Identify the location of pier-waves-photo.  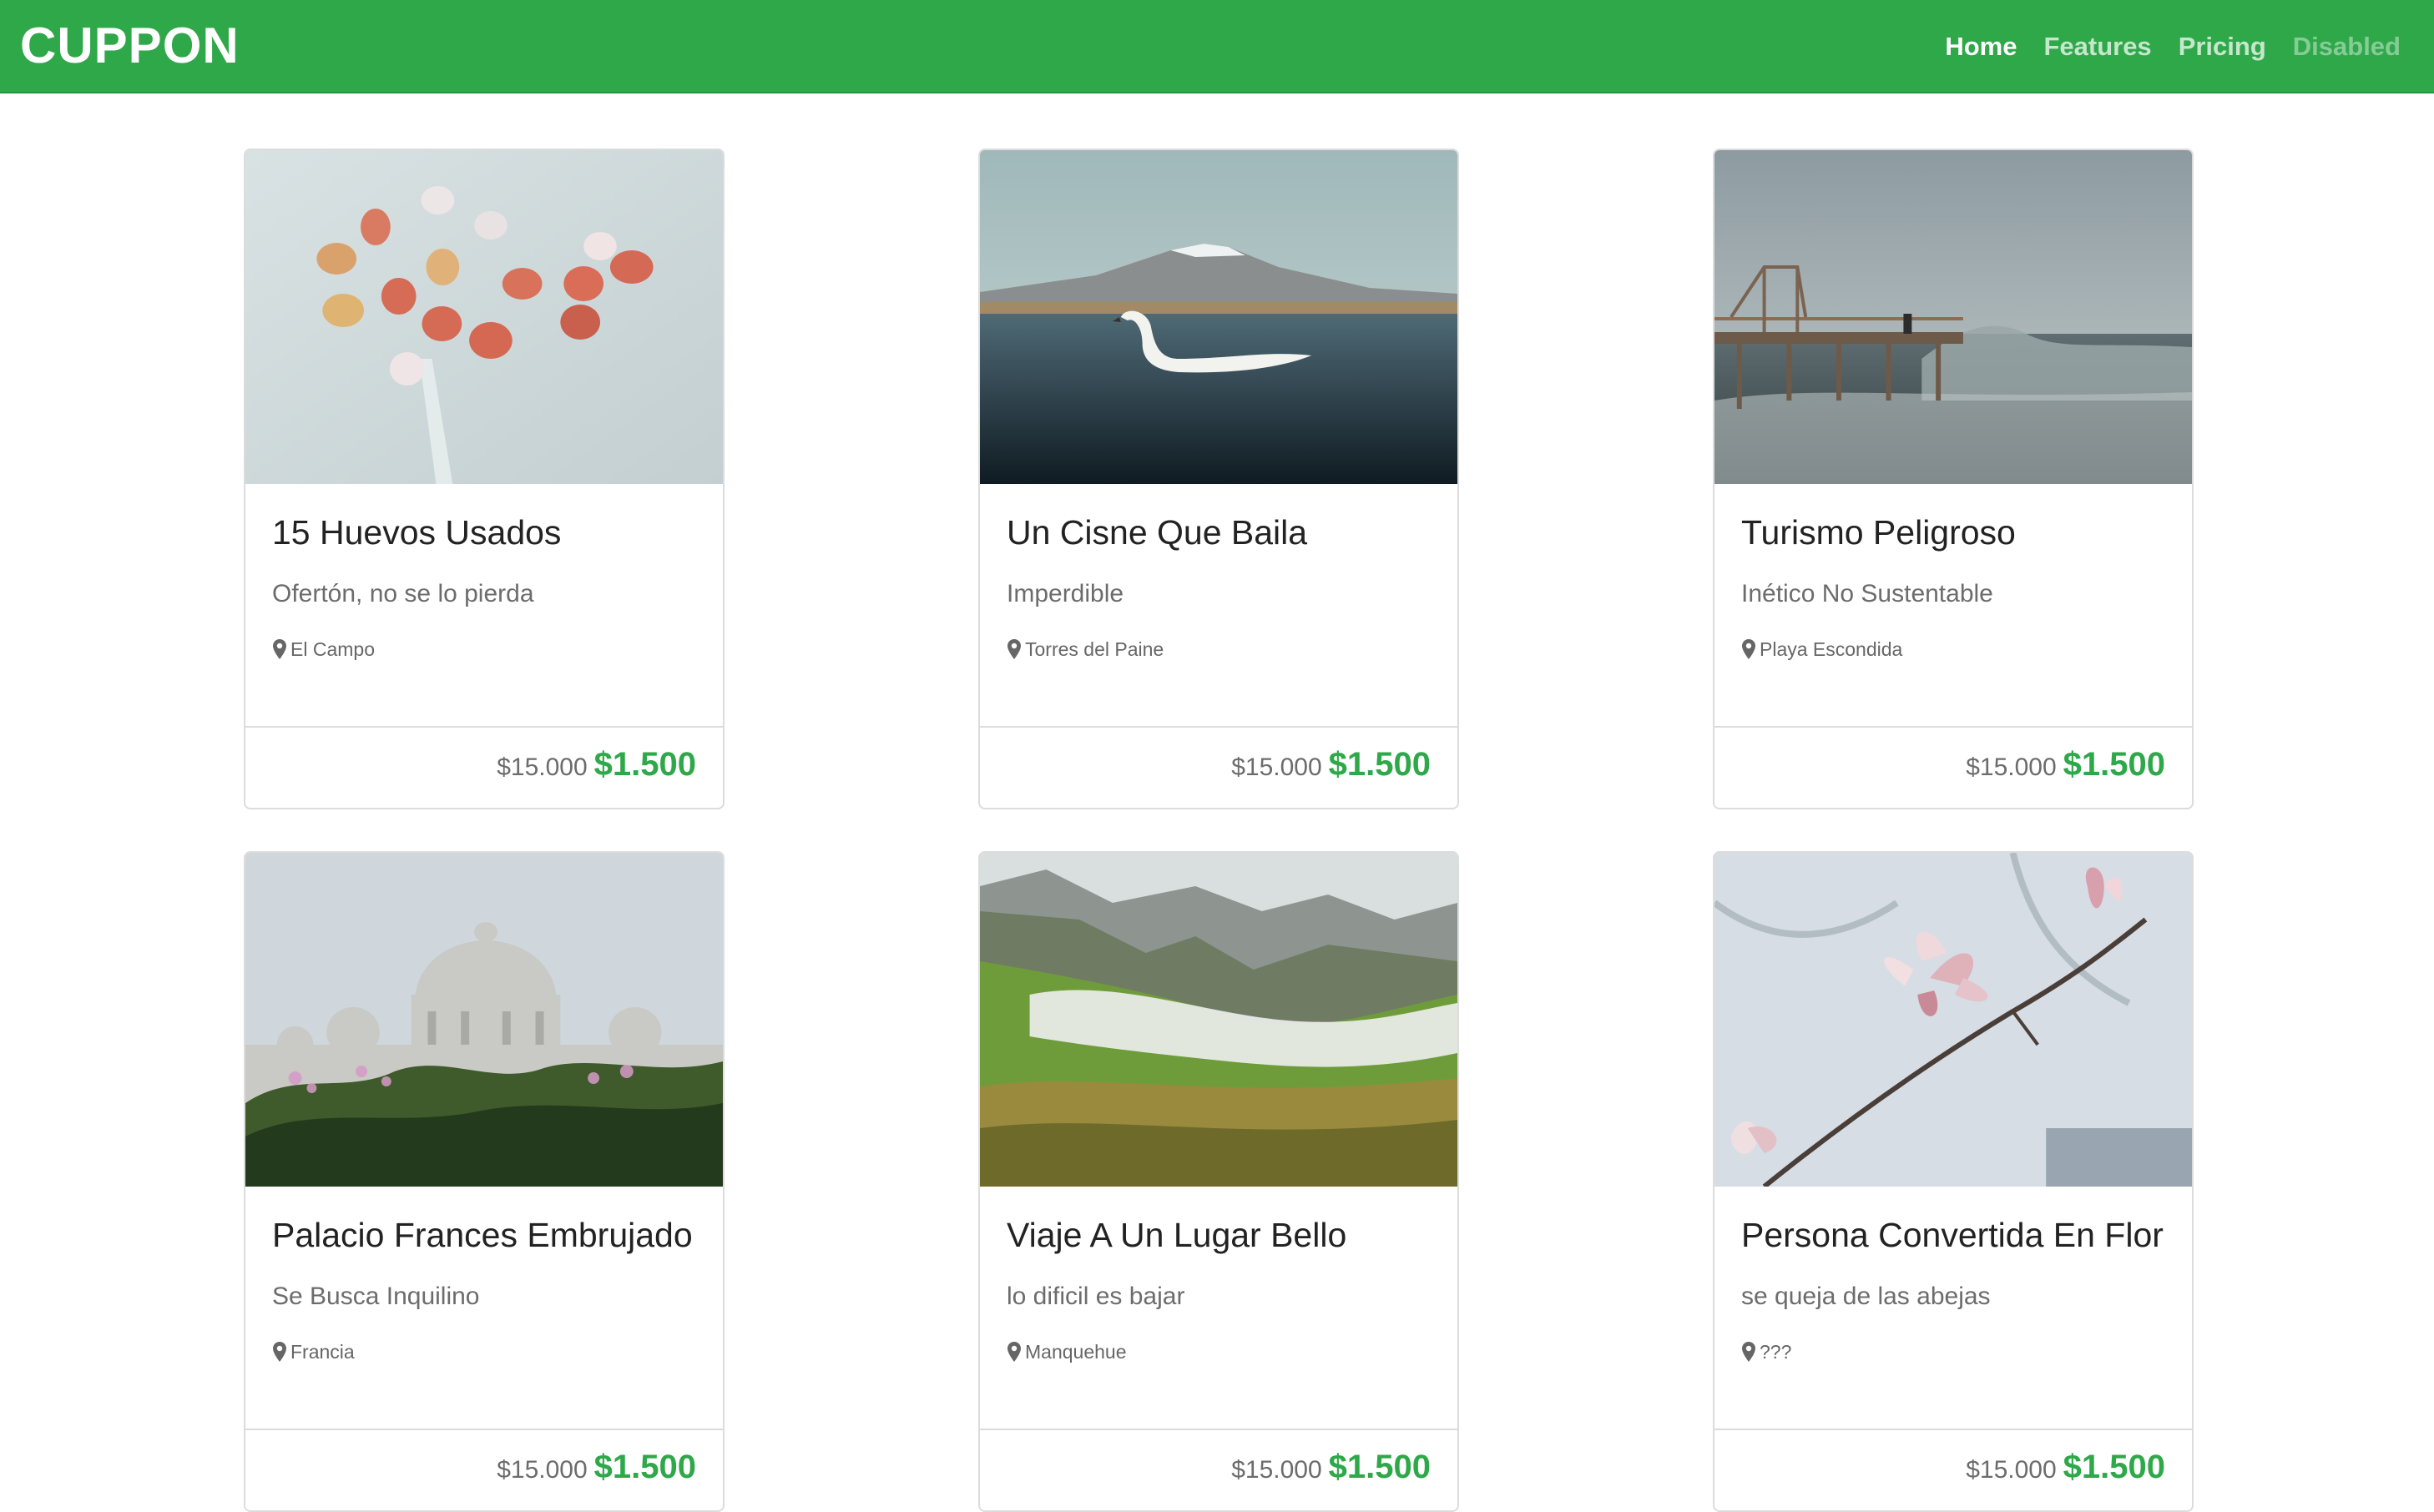
(1953, 317).